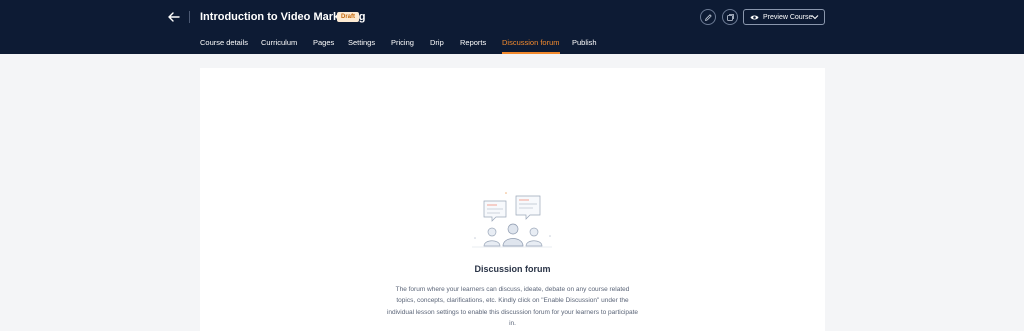  I want to click on preview-course-button: Preview Course, so click(784, 17).